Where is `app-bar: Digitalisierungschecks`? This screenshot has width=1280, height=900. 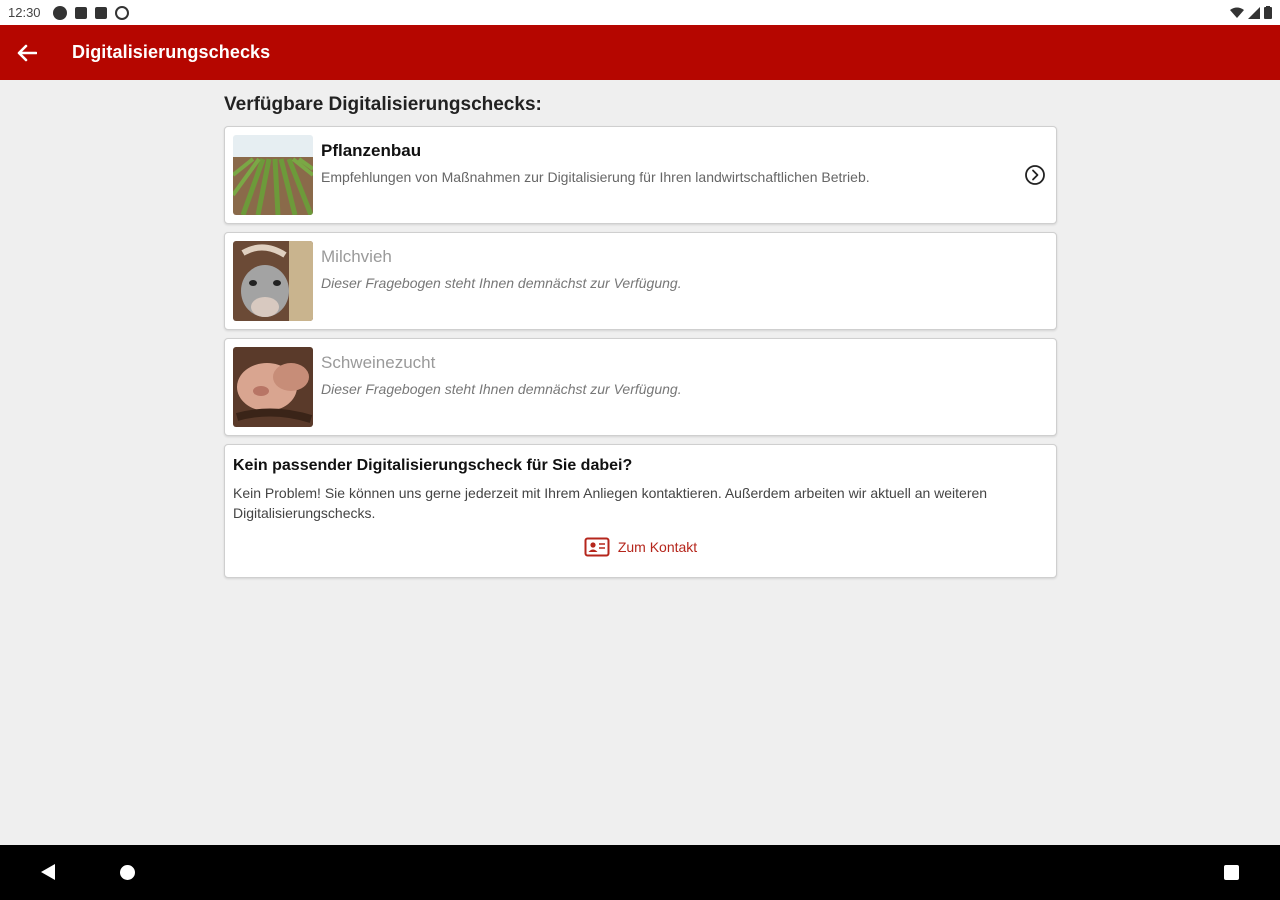
app-bar: Digitalisierungschecks is located at coordinates (640, 52).